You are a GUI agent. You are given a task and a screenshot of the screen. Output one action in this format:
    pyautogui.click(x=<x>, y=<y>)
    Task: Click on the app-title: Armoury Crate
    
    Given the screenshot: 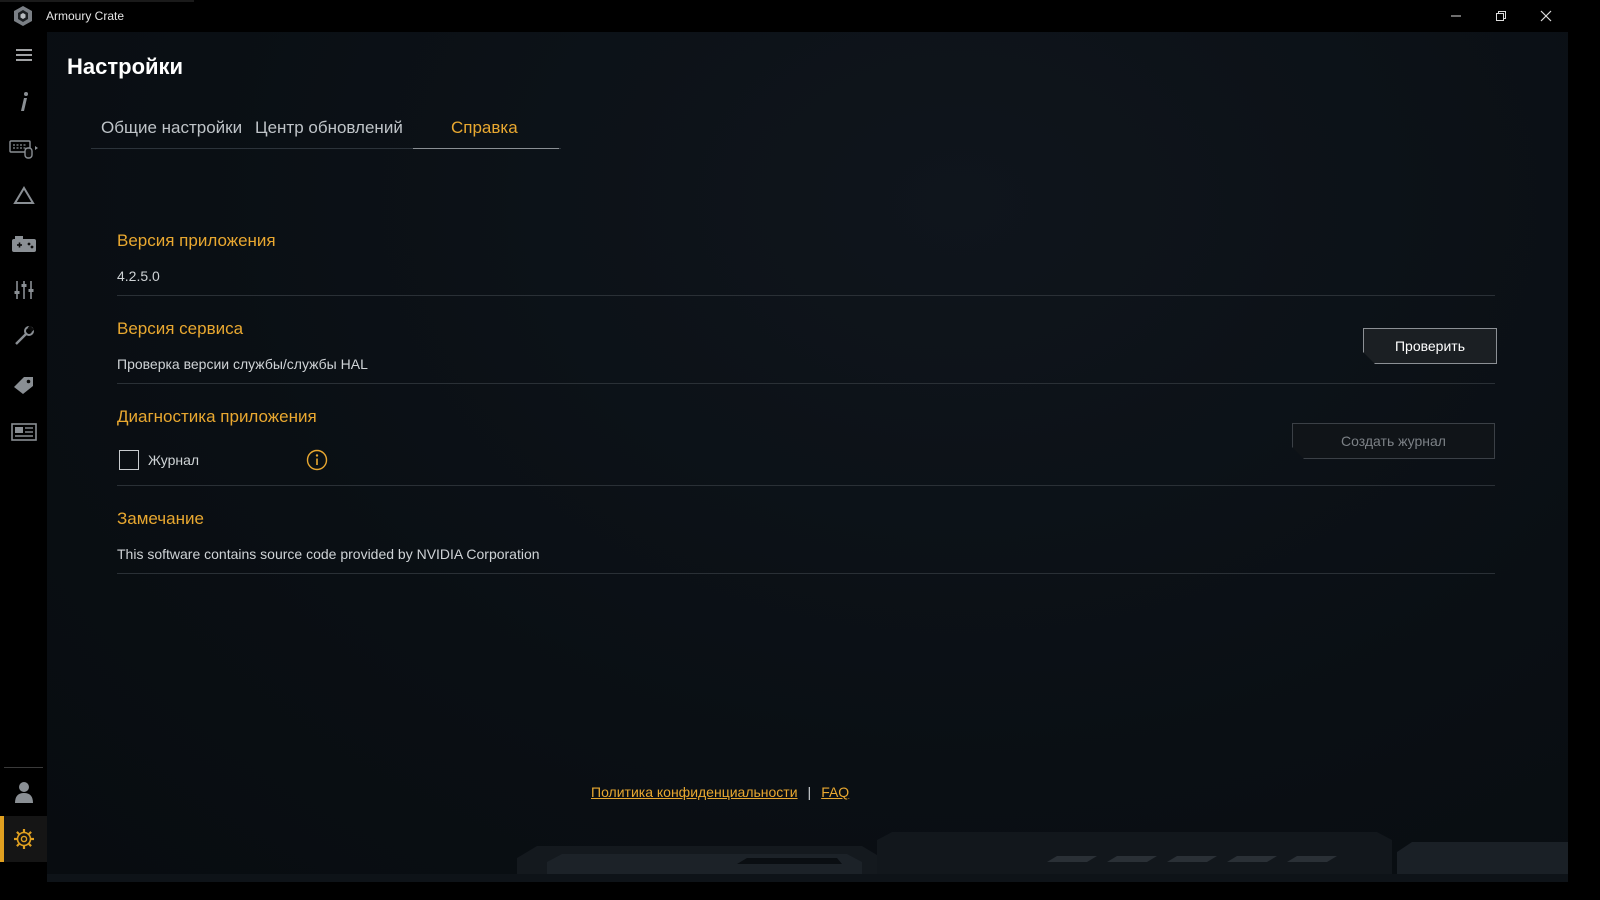 What is the action you would take?
    pyautogui.click(x=85, y=16)
    